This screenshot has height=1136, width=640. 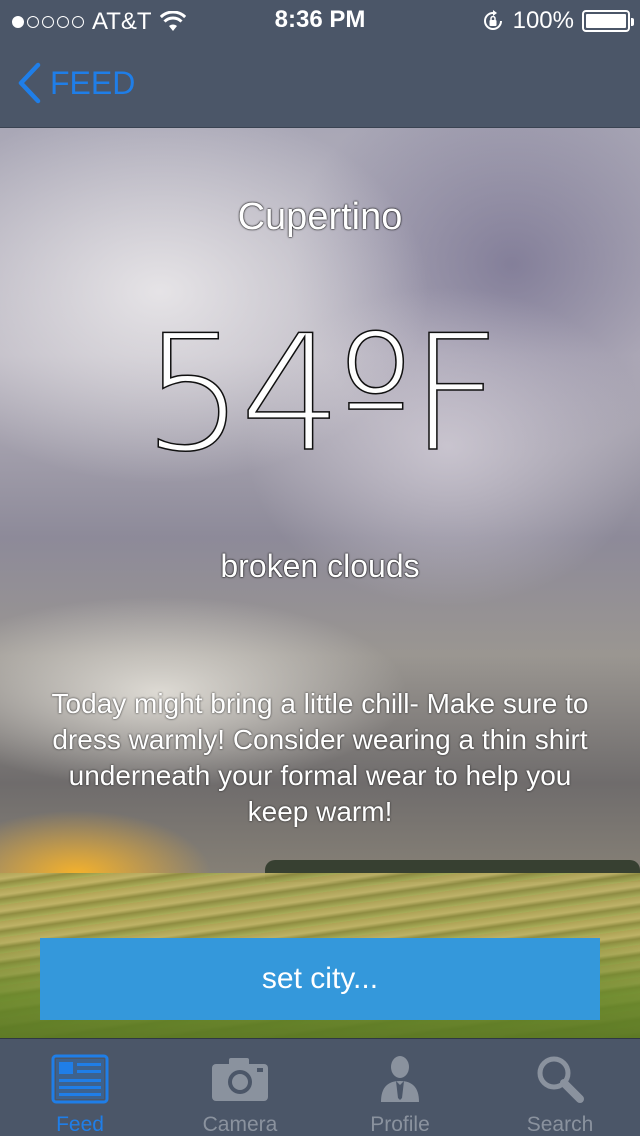 I want to click on tab-profile: Profile, so click(x=400, y=1087).